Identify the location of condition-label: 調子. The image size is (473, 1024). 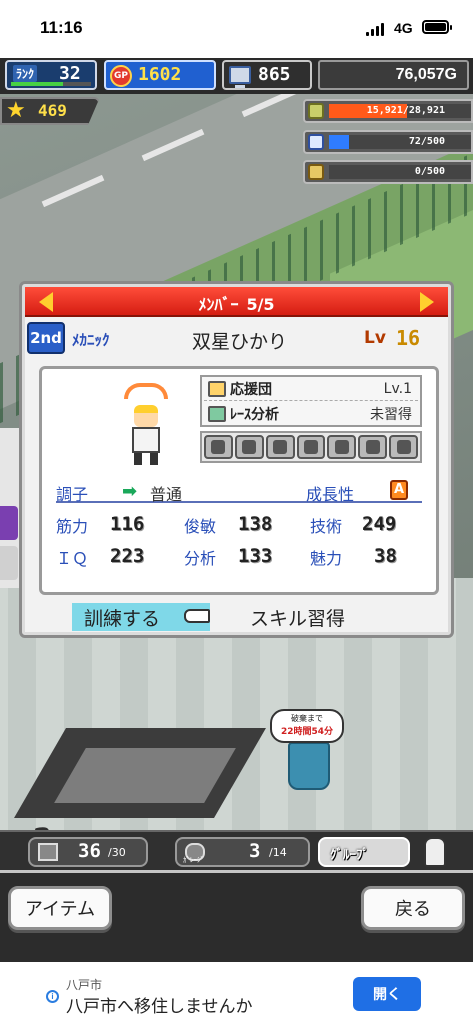
(72, 494).